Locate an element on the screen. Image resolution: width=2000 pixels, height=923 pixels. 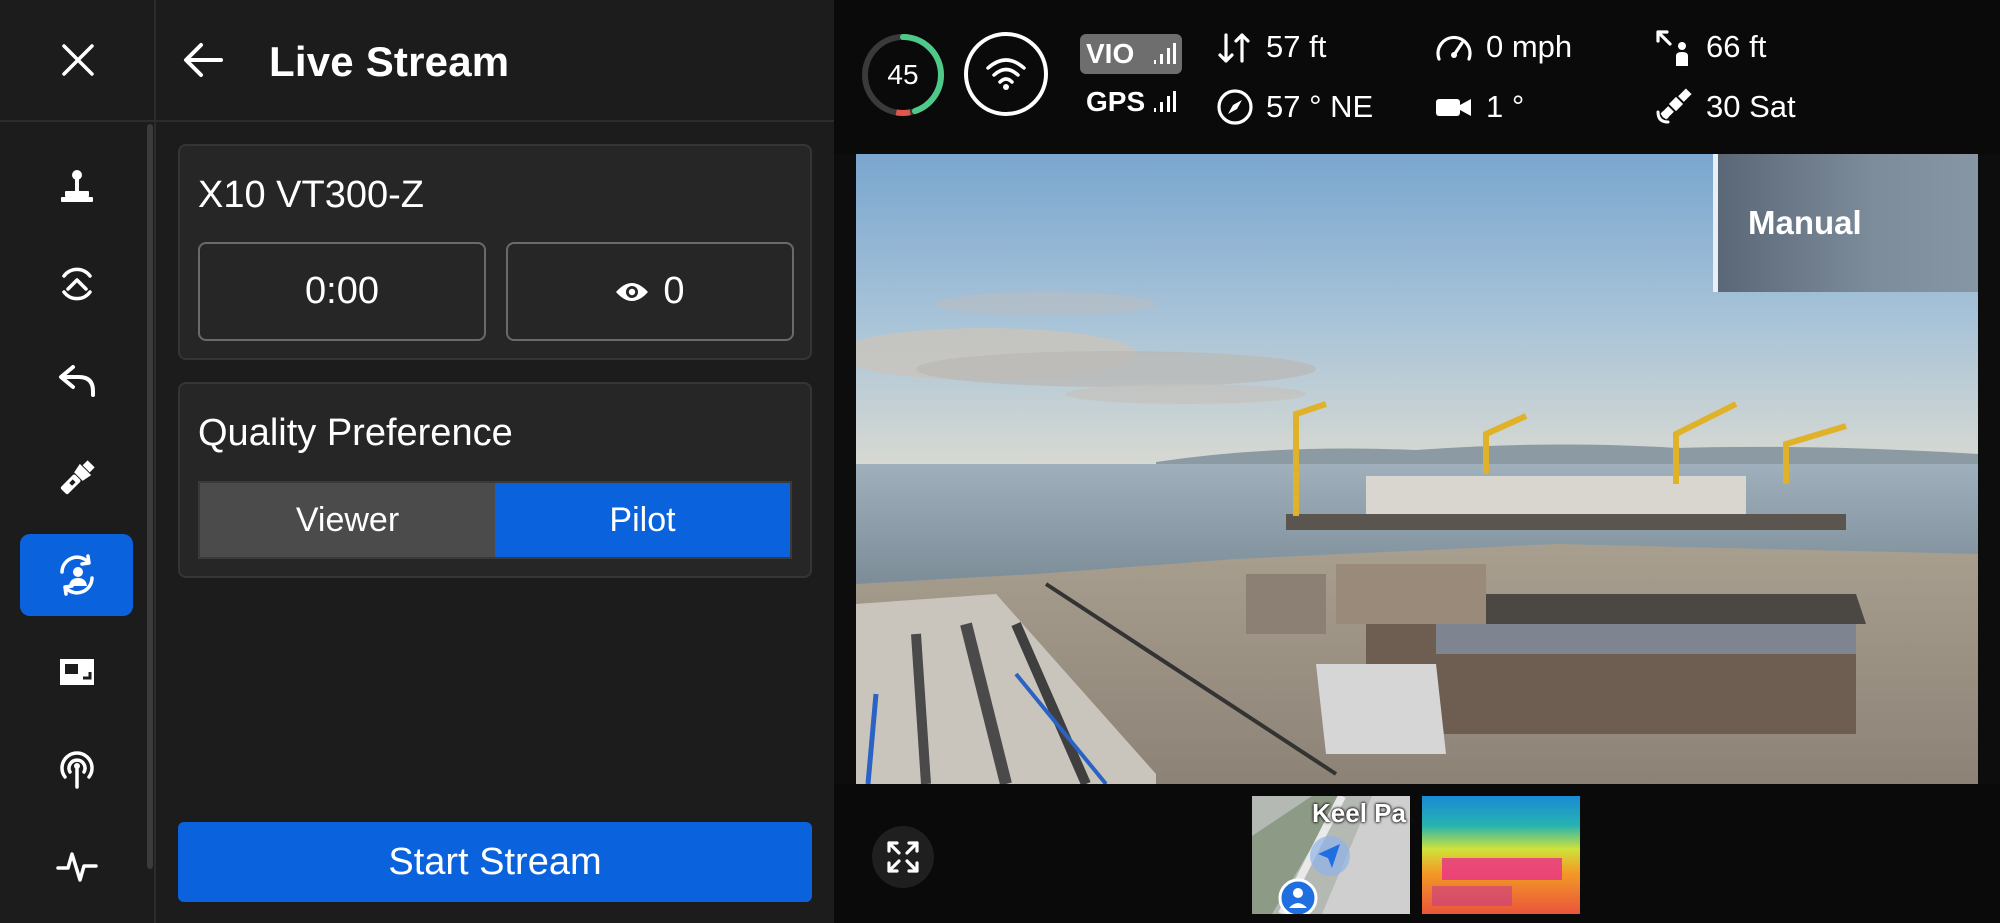
altitude-icon is located at coordinates (1234, 48).